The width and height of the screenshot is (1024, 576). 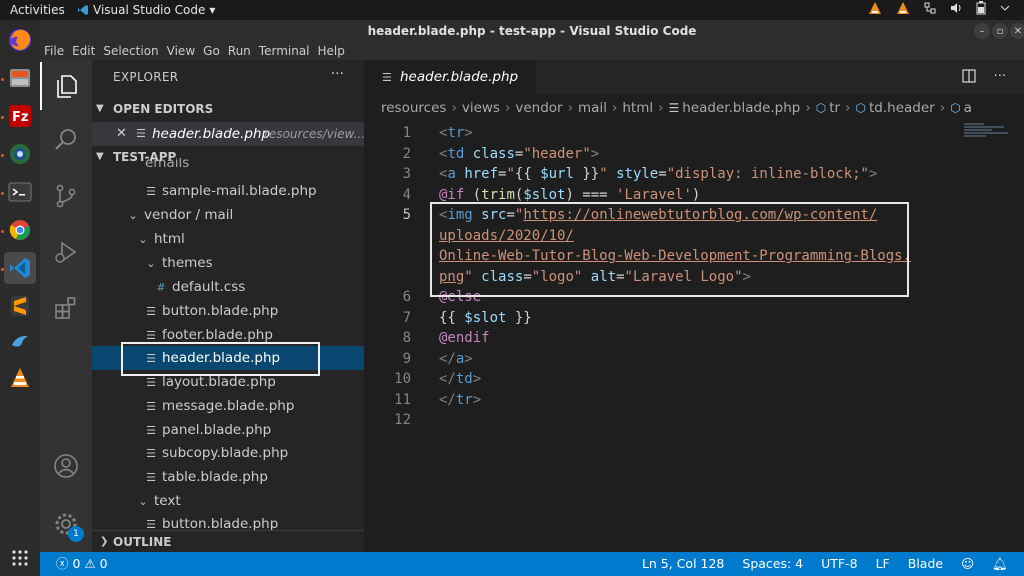 What do you see at coordinates (968, 108) in the screenshot?
I see `breadcrumb-item: a` at bounding box center [968, 108].